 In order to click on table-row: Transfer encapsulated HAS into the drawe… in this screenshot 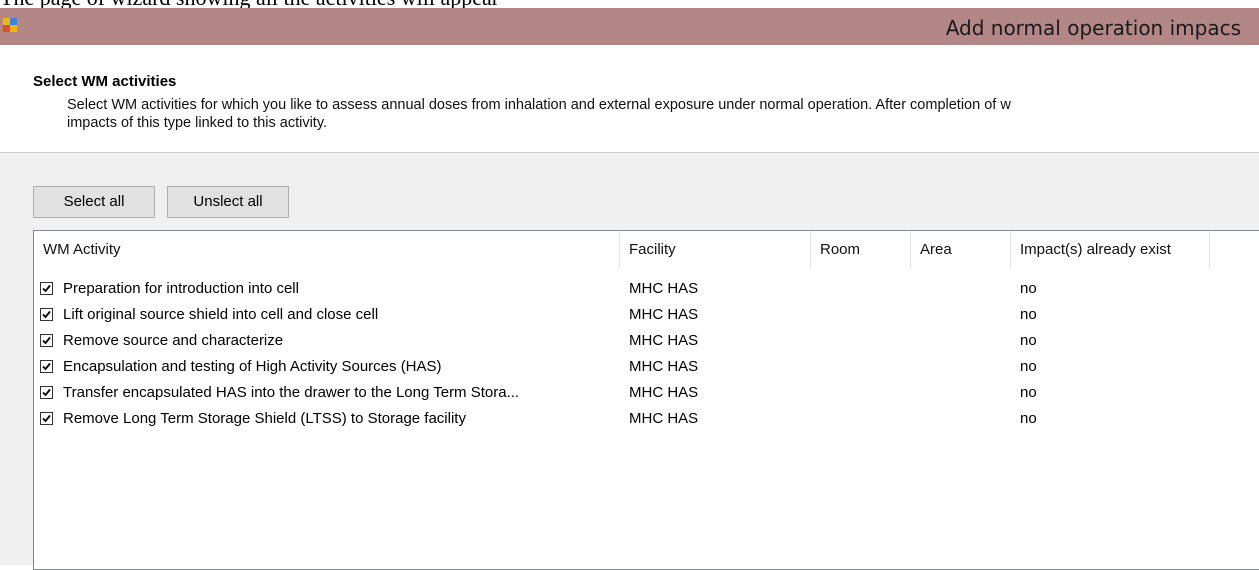, I will do `click(644, 395)`.